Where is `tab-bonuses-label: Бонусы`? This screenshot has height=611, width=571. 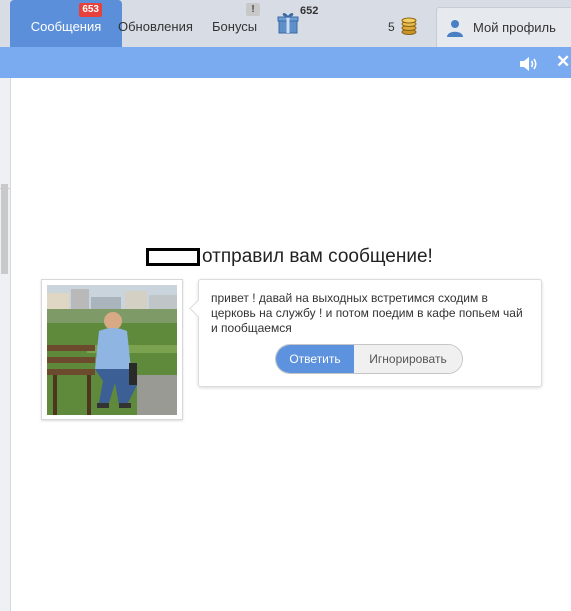 tab-bonuses-label: Бонусы is located at coordinates (235, 26).